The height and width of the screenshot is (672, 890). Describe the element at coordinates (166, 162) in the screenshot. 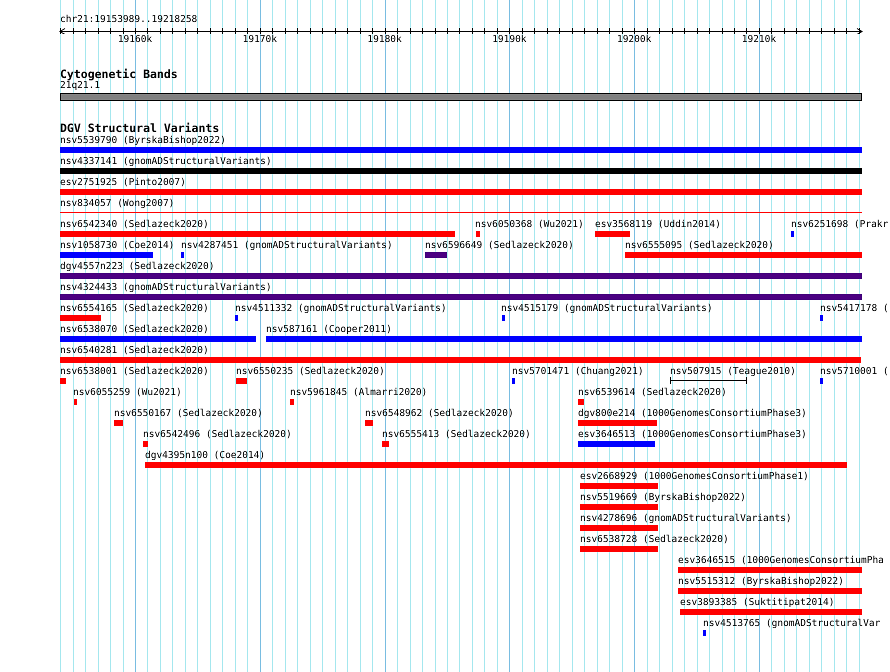

I see `variant-label: nsv4337141 (gnomADStructuralVariants)` at that location.